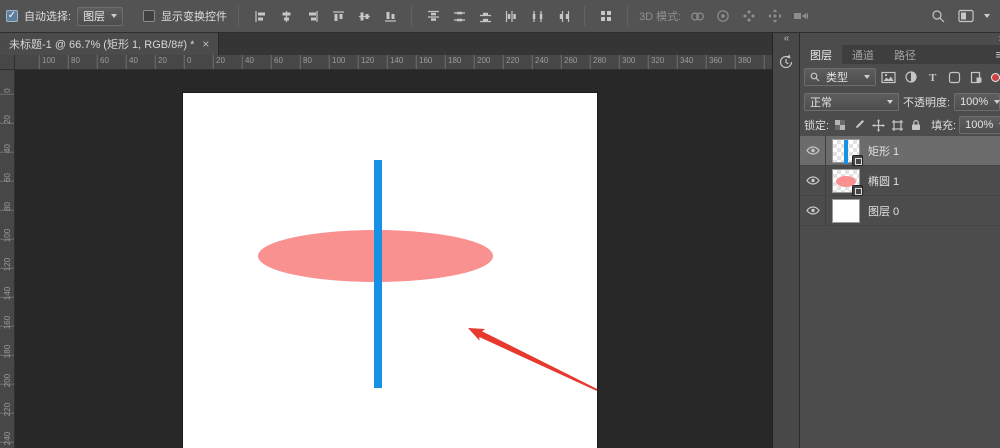  What do you see at coordinates (542, 60) in the screenshot?
I see `ruler-label: 240` at bounding box center [542, 60].